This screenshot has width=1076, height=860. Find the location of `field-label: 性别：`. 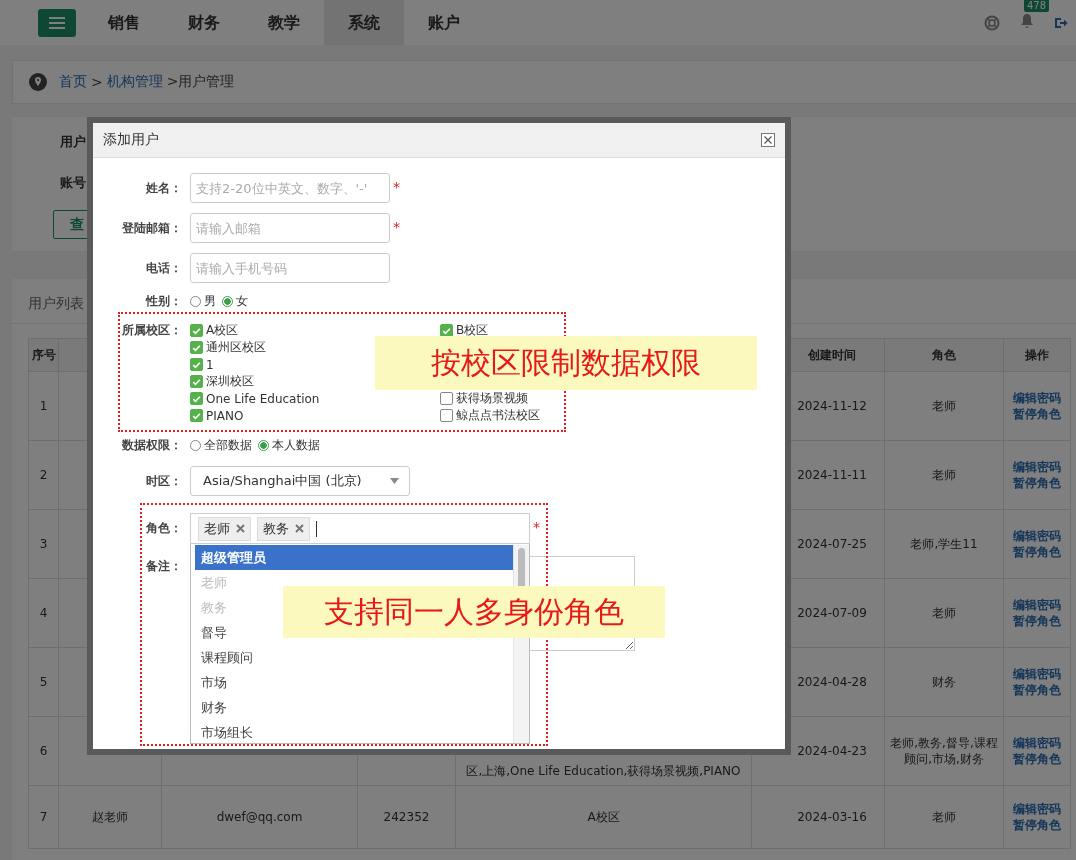

field-label: 性别： is located at coordinates (164, 301).